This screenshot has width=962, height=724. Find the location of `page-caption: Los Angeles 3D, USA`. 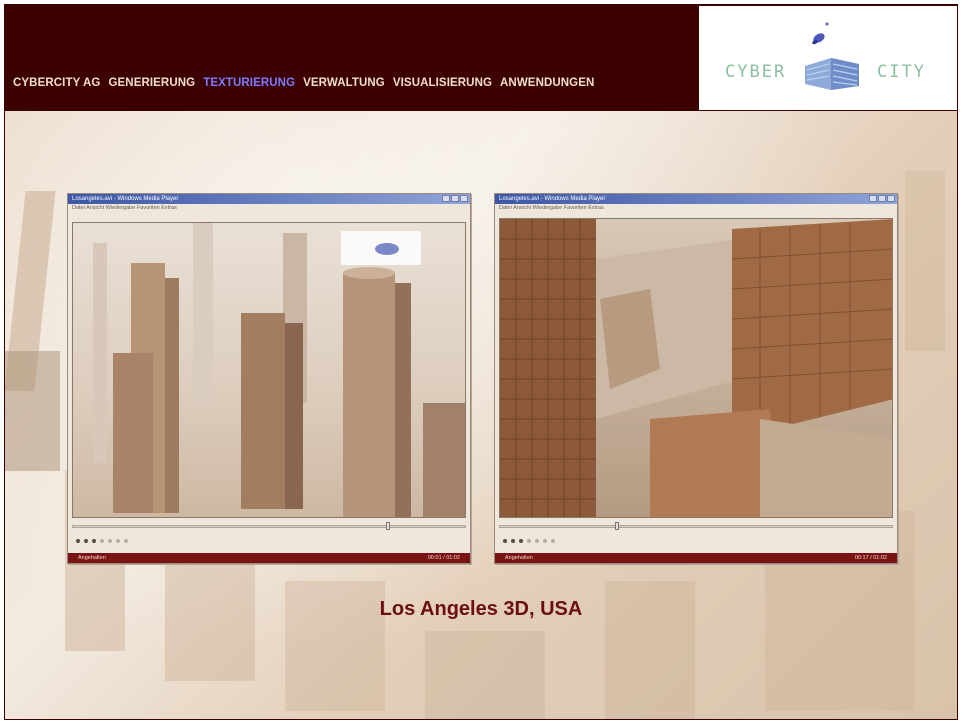

page-caption: Los Angeles 3D, USA is located at coordinates (481, 609).